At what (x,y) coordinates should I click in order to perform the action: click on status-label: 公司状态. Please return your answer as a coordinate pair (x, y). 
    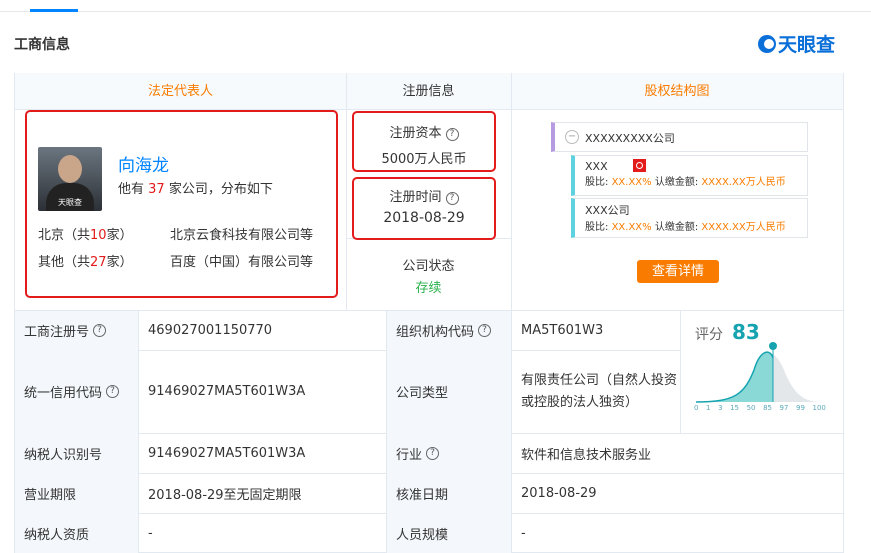
    Looking at the image, I should click on (428, 266).